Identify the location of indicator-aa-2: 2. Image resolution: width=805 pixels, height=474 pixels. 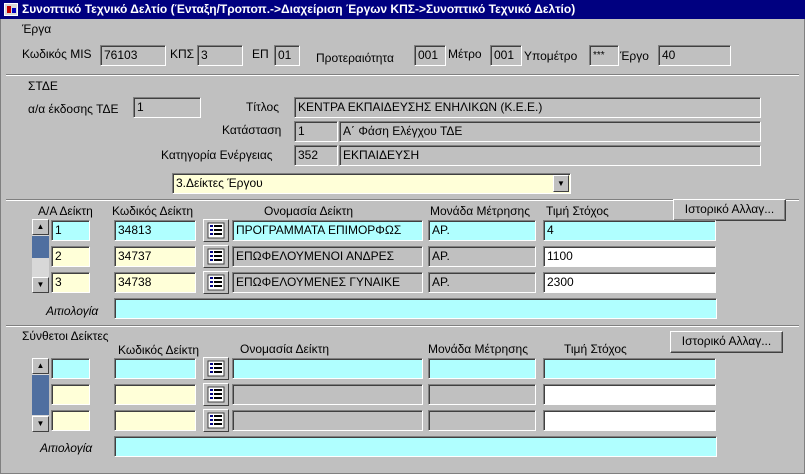
(70, 256).